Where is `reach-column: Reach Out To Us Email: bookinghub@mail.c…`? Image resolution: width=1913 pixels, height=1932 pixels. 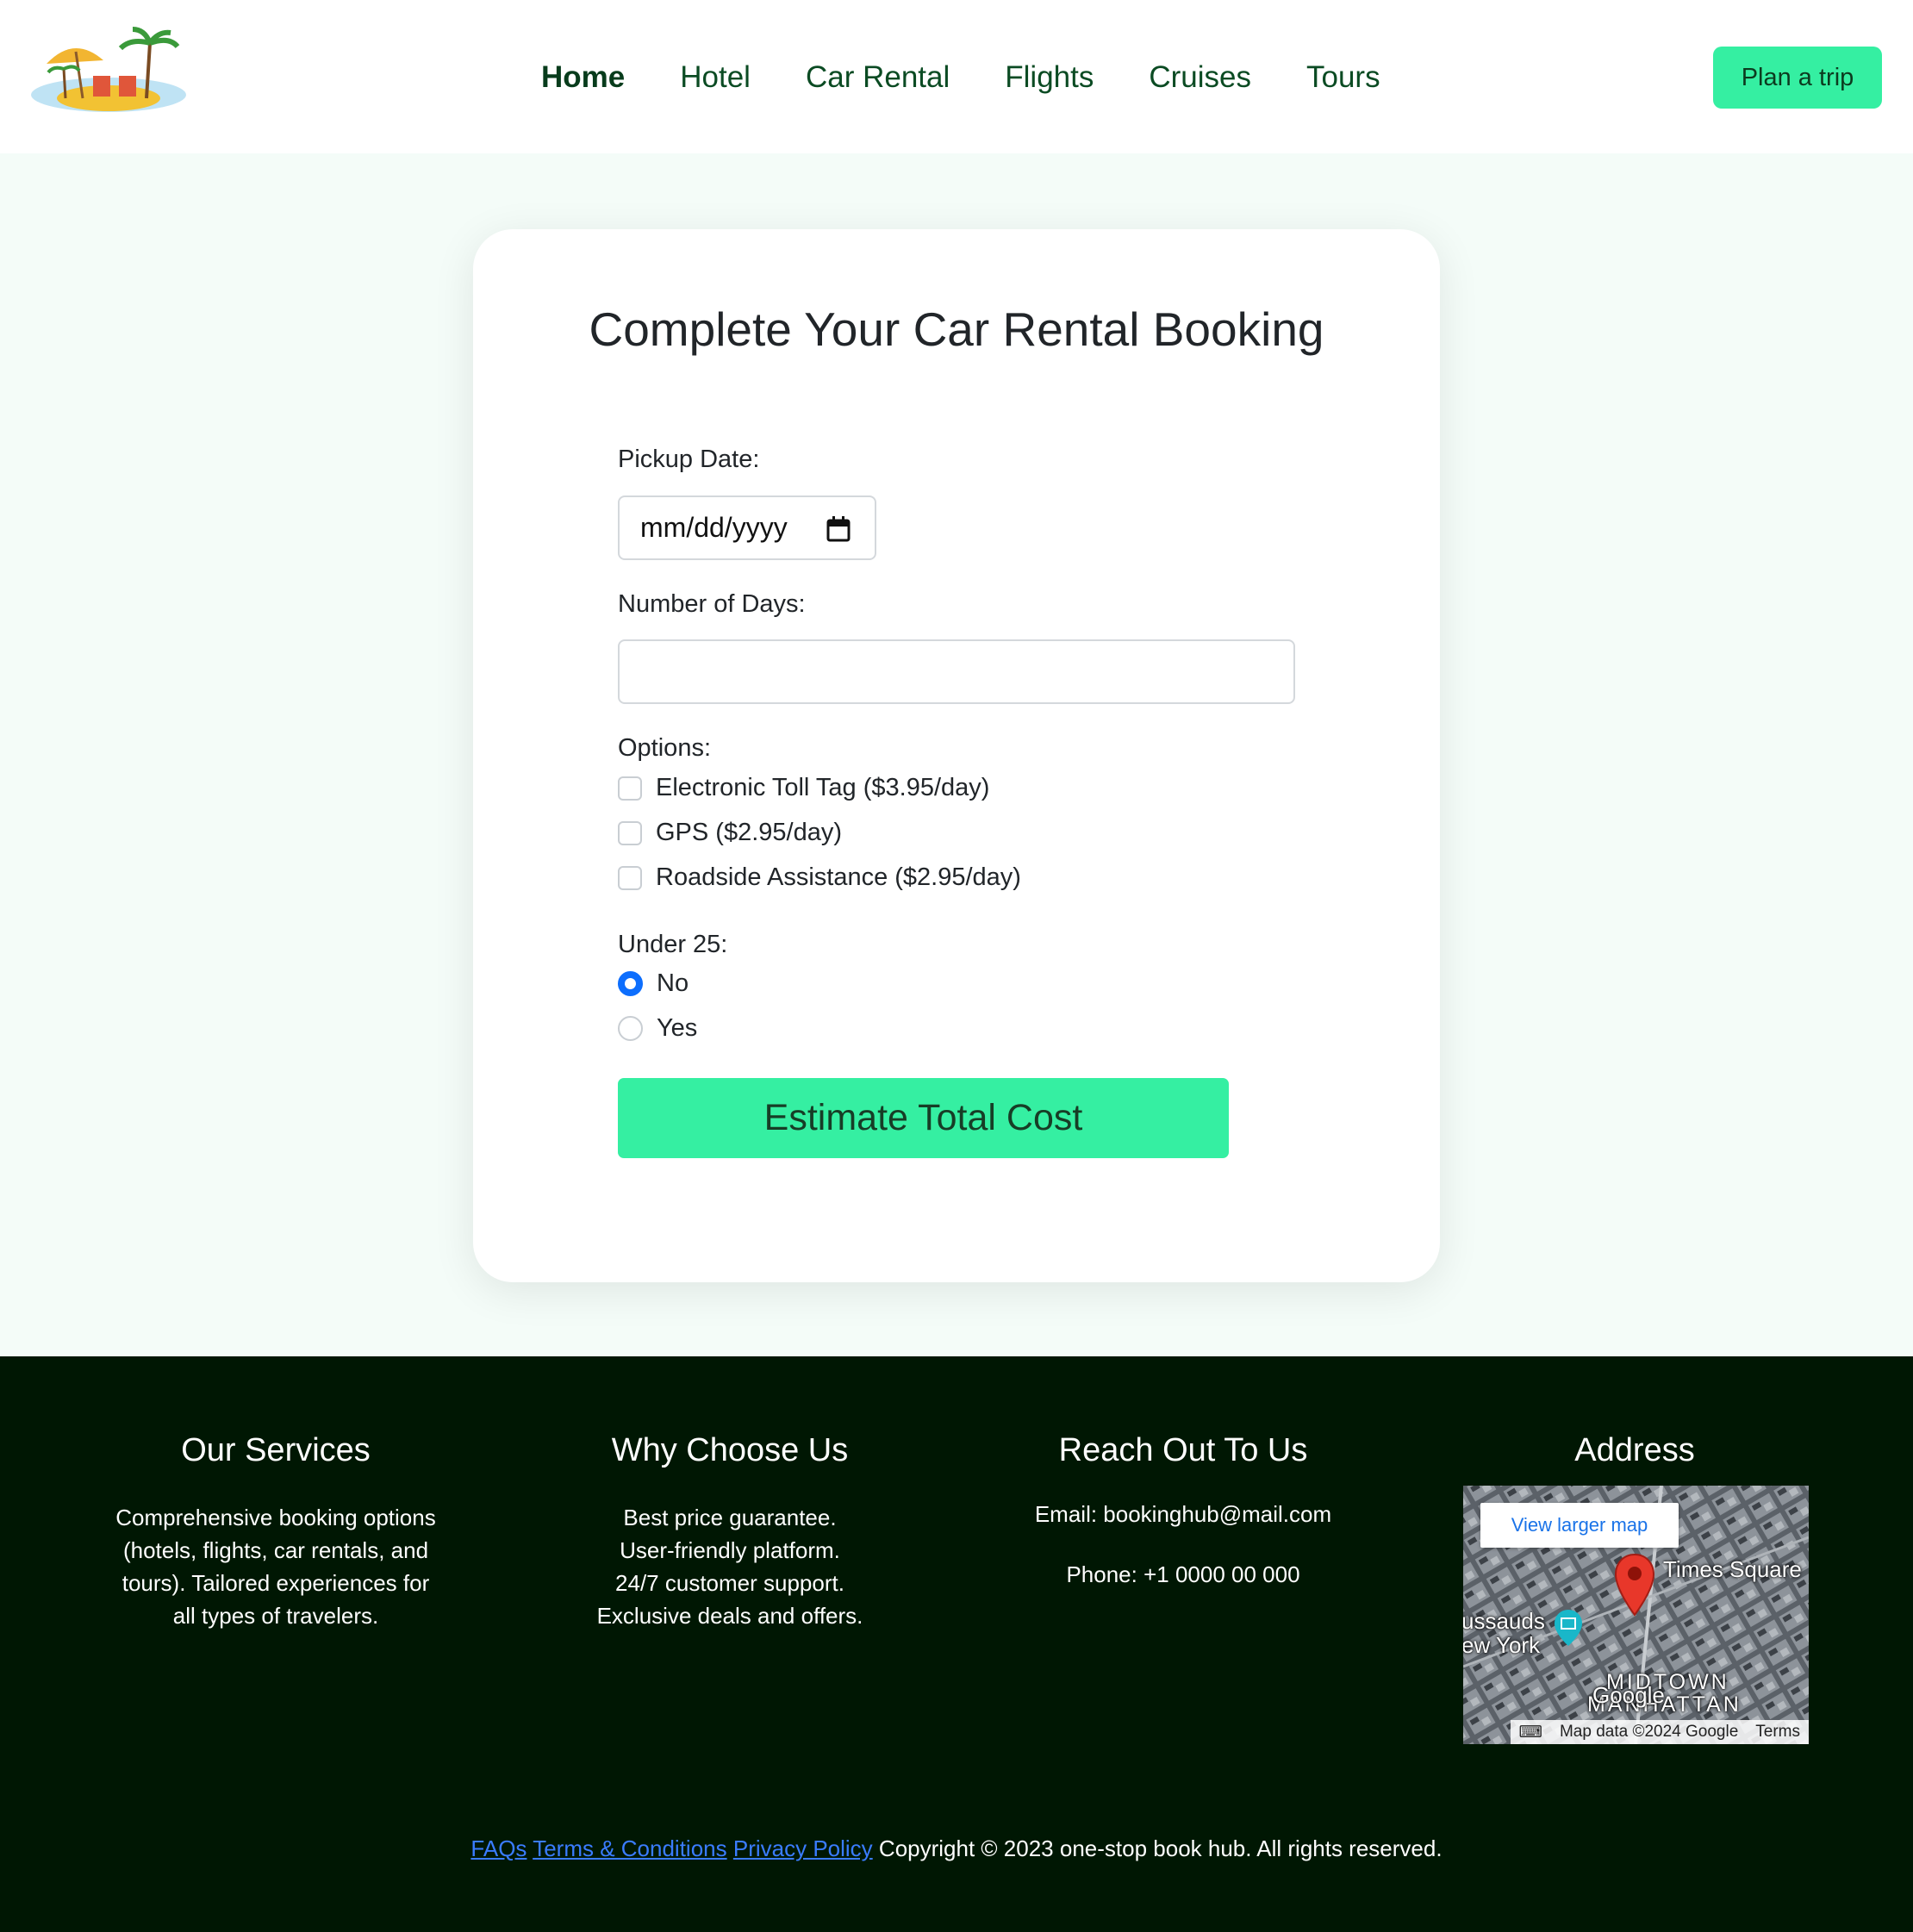 reach-column: Reach Out To Us Email: bookinghub@mail.c… is located at coordinates (1183, 1510).